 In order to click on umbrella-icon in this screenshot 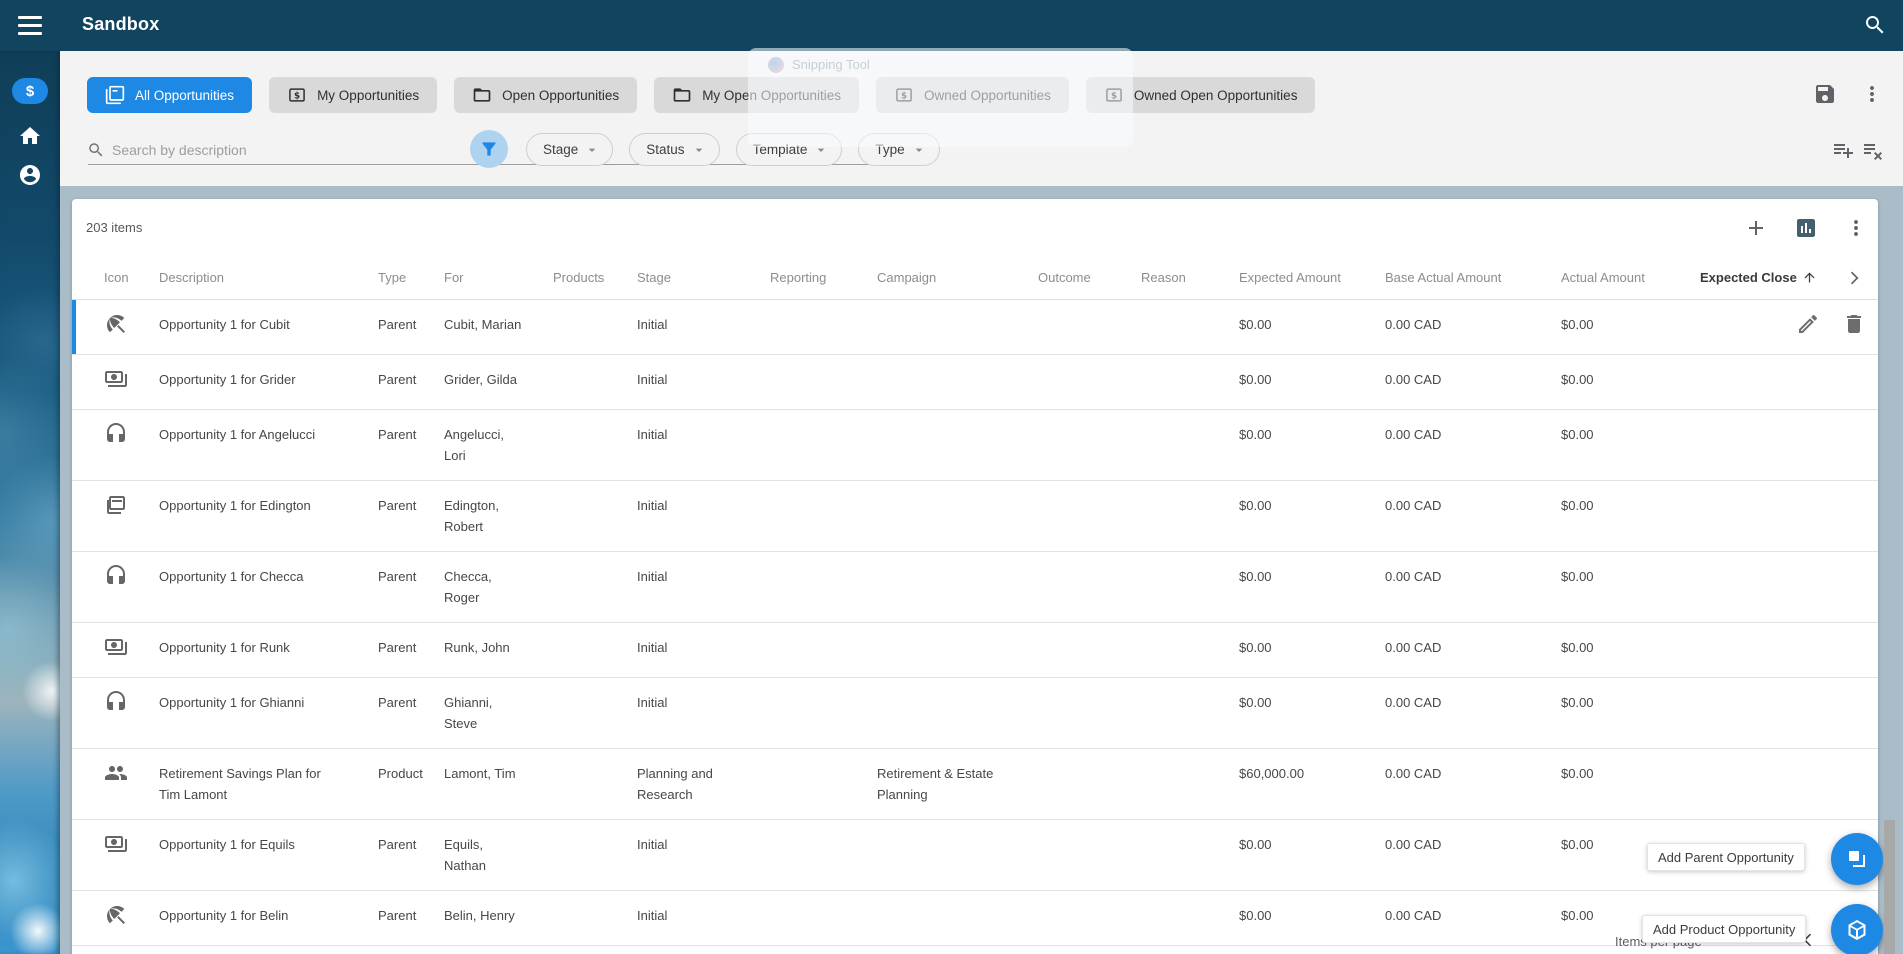, I will do `click(116, 915)`.